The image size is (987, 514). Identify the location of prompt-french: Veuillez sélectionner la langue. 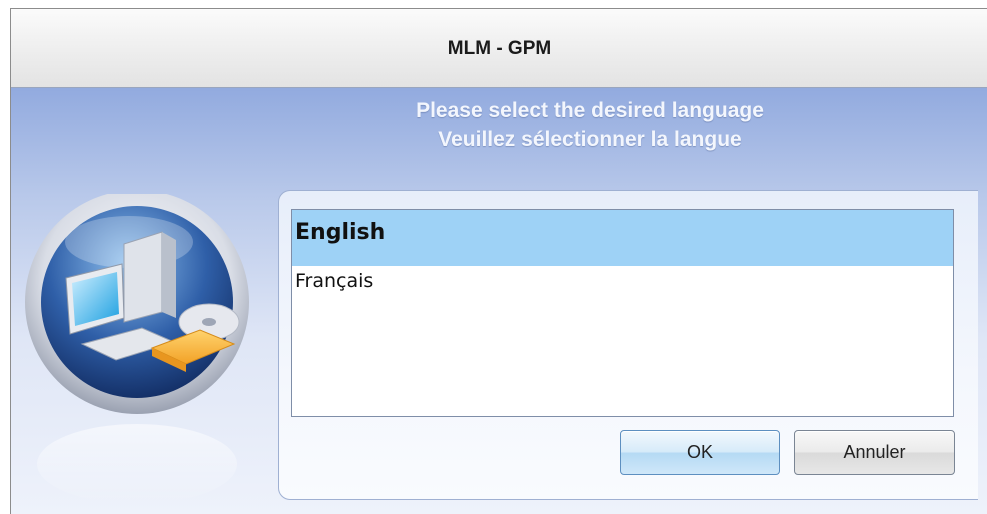
(590, 139).